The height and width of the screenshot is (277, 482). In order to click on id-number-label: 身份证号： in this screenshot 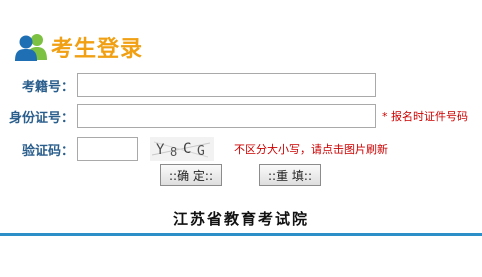, I will do `click(41, 118)`.